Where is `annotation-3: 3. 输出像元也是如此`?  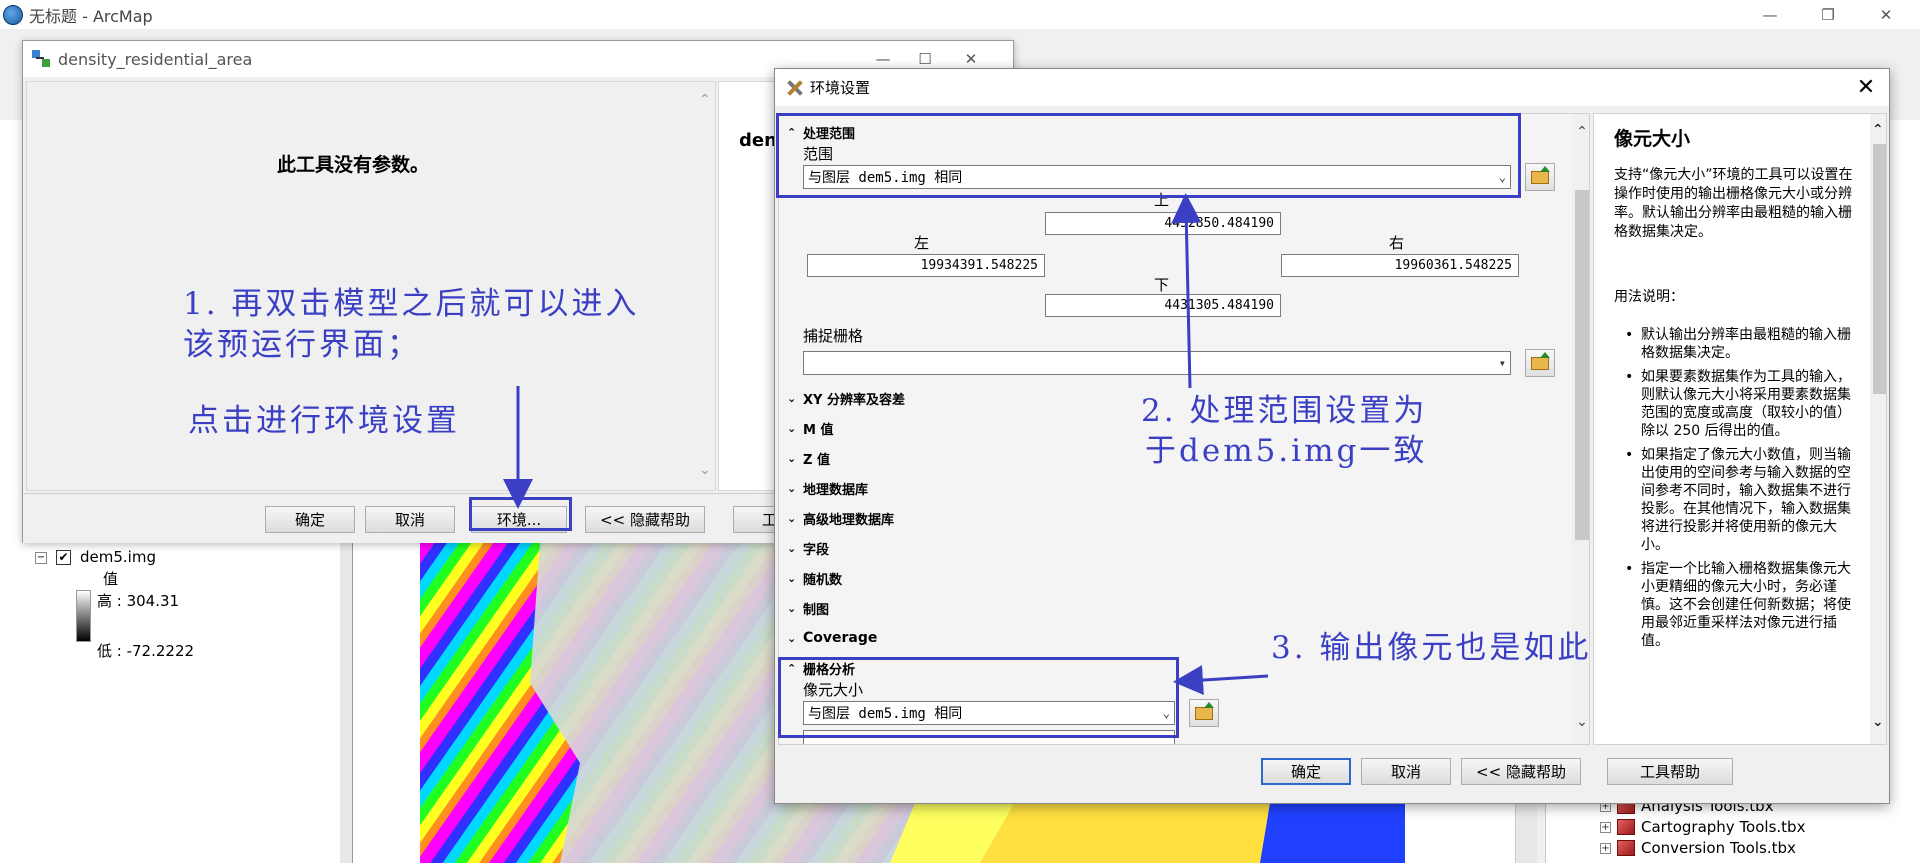 annotation-3: 3. 输出像元也是如此 is located at coordinates (1431, 648).